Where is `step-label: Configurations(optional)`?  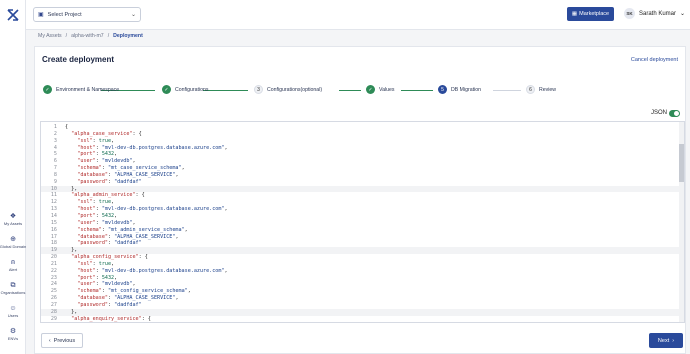 step-label: Configurations(optional) is located at coordinates (295, 89).